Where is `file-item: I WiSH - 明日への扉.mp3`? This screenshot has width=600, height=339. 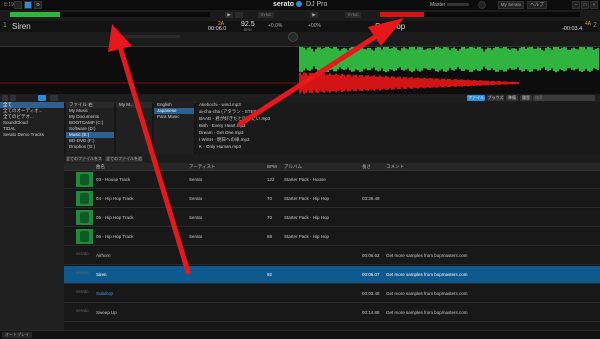
file-item: I WiSH - 明日への扉.mp3 is located at coordinates (398, 140).